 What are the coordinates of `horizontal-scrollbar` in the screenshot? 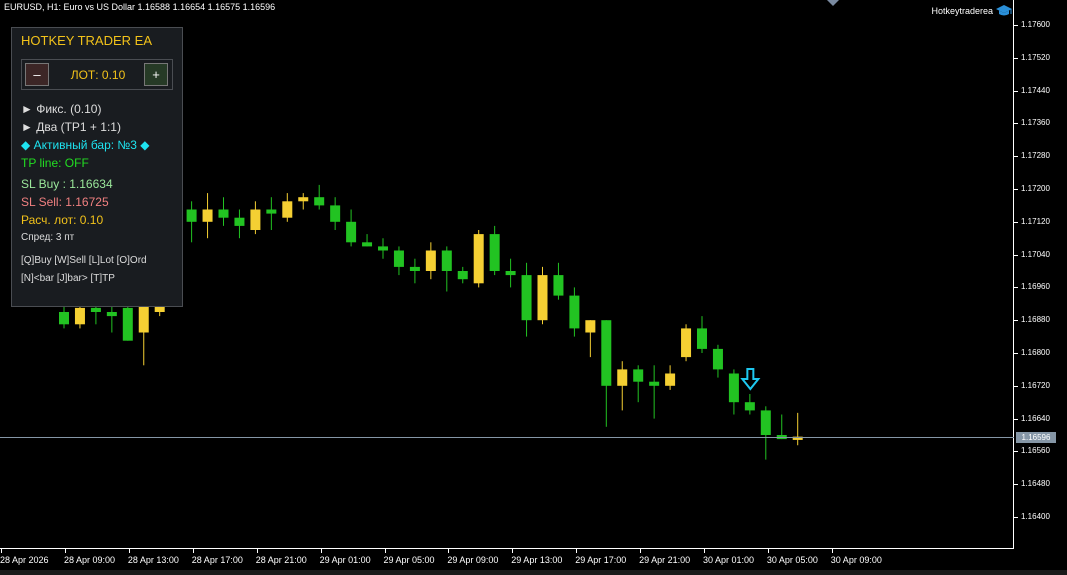 It's located at (533, 572).